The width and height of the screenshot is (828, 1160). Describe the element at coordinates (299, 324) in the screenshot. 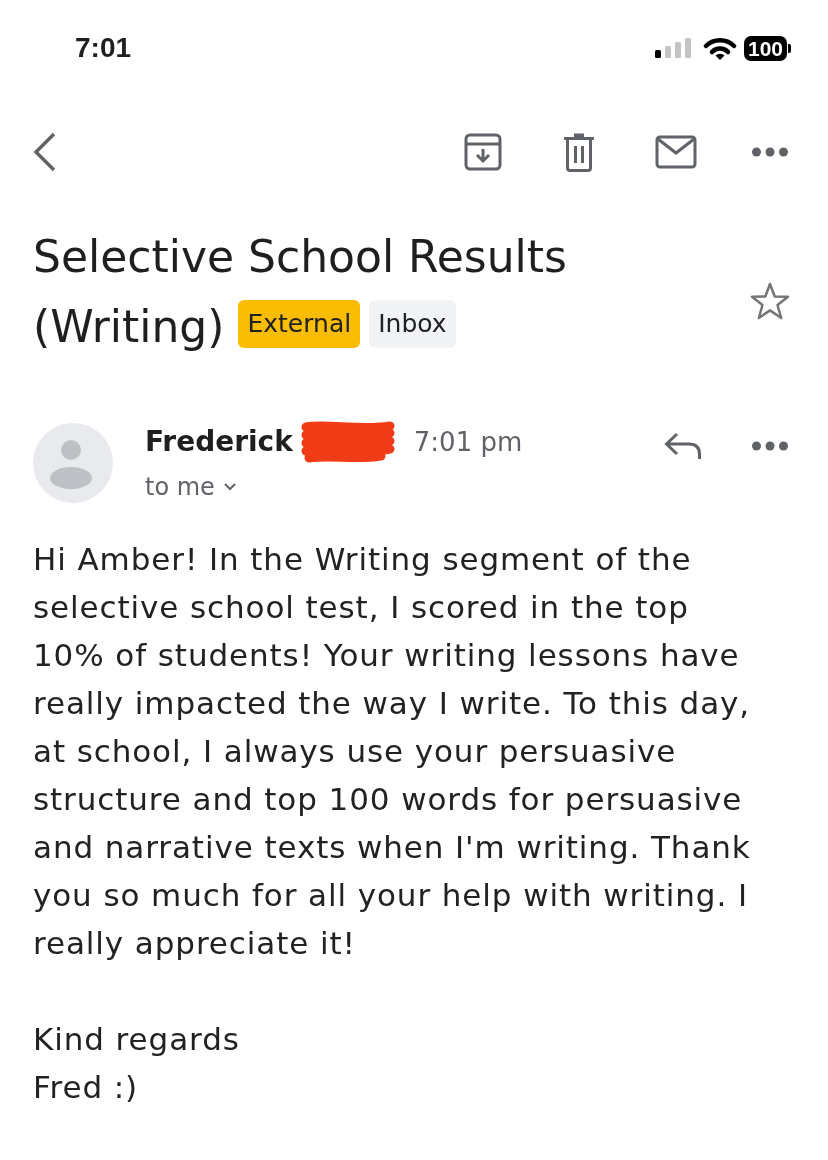

I see `label-tag: External` at that location.